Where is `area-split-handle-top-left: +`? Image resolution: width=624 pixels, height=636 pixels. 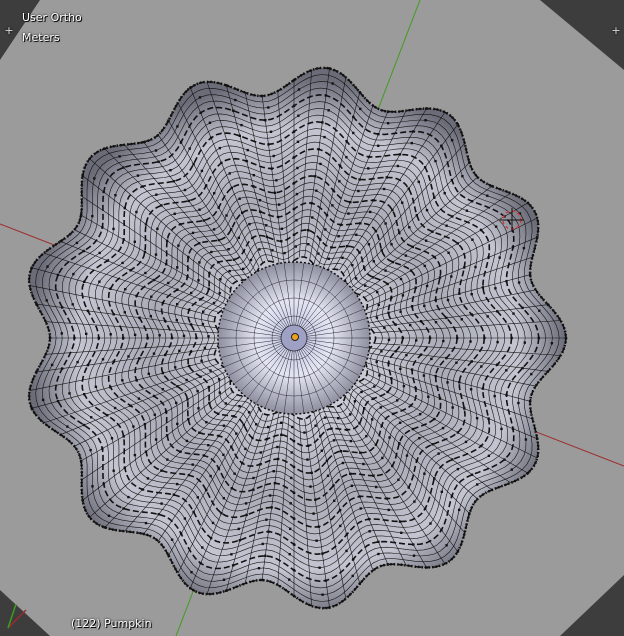 area-split-handle-top-left: + is located at coordinates (9, 30).